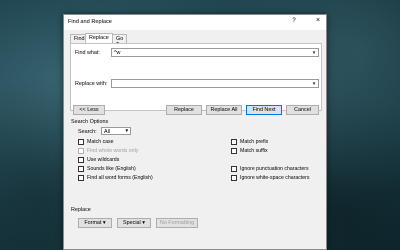 The height and width of the screenshot is (250, 400). I want to click on find-what-value: ^w, so click(117, 53).